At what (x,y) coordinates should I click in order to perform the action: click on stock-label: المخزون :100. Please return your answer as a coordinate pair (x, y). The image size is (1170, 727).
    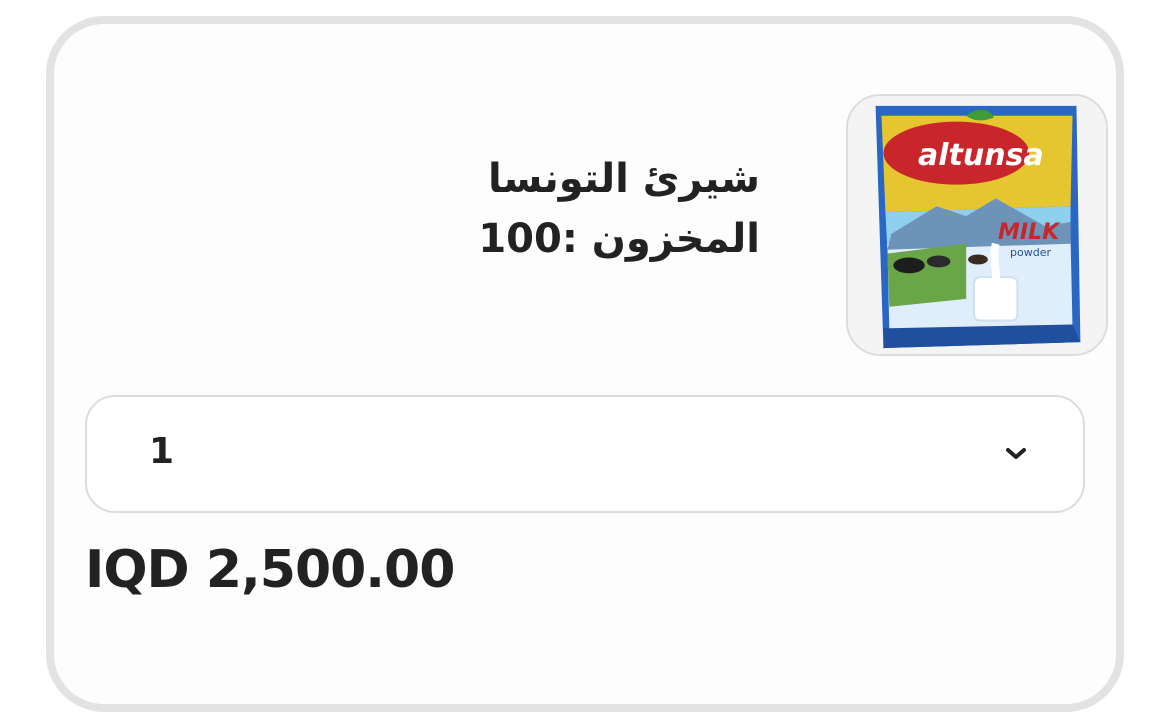
    Looking at the image, I should click on (619, 239).